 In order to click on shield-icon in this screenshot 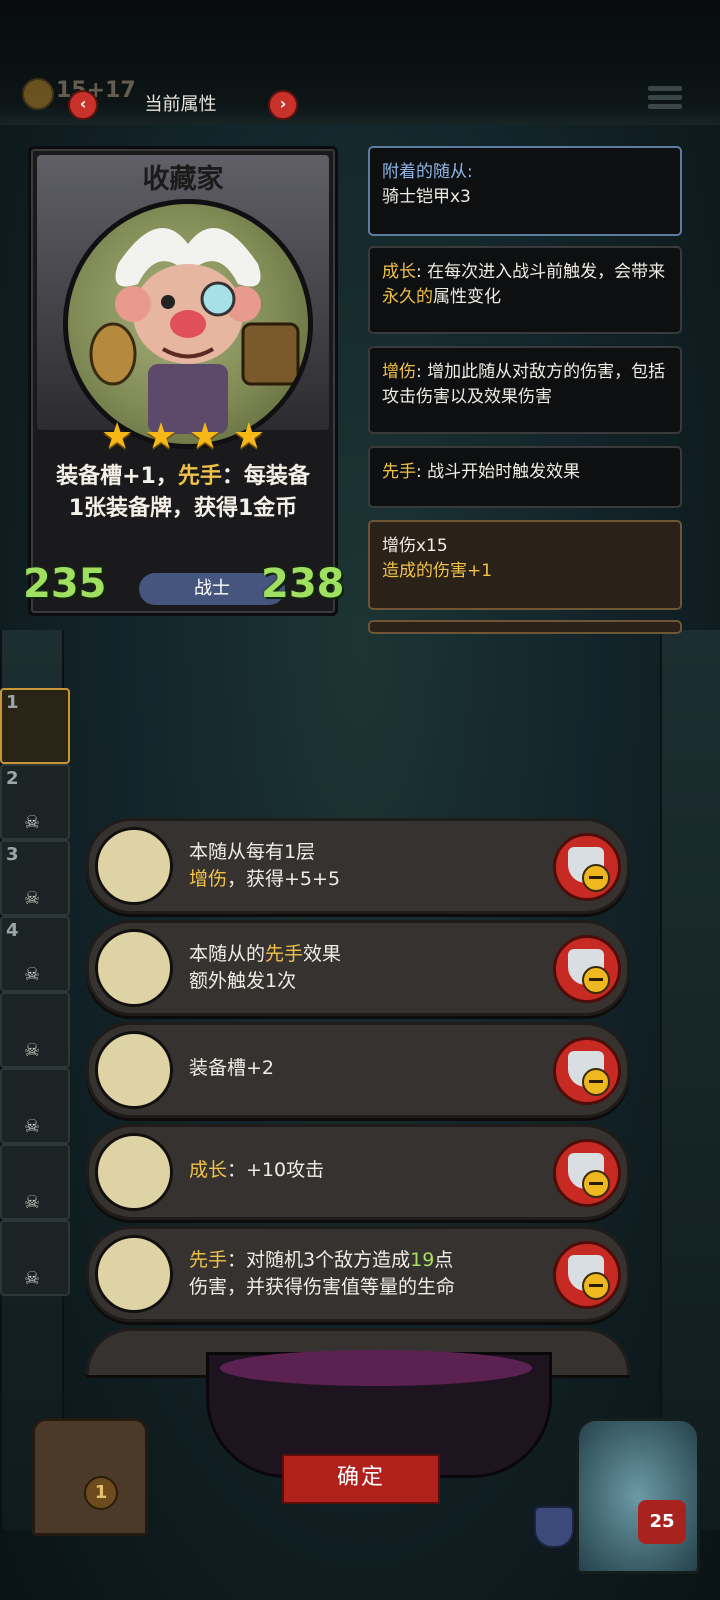, I will do `click(554, 1527)`.